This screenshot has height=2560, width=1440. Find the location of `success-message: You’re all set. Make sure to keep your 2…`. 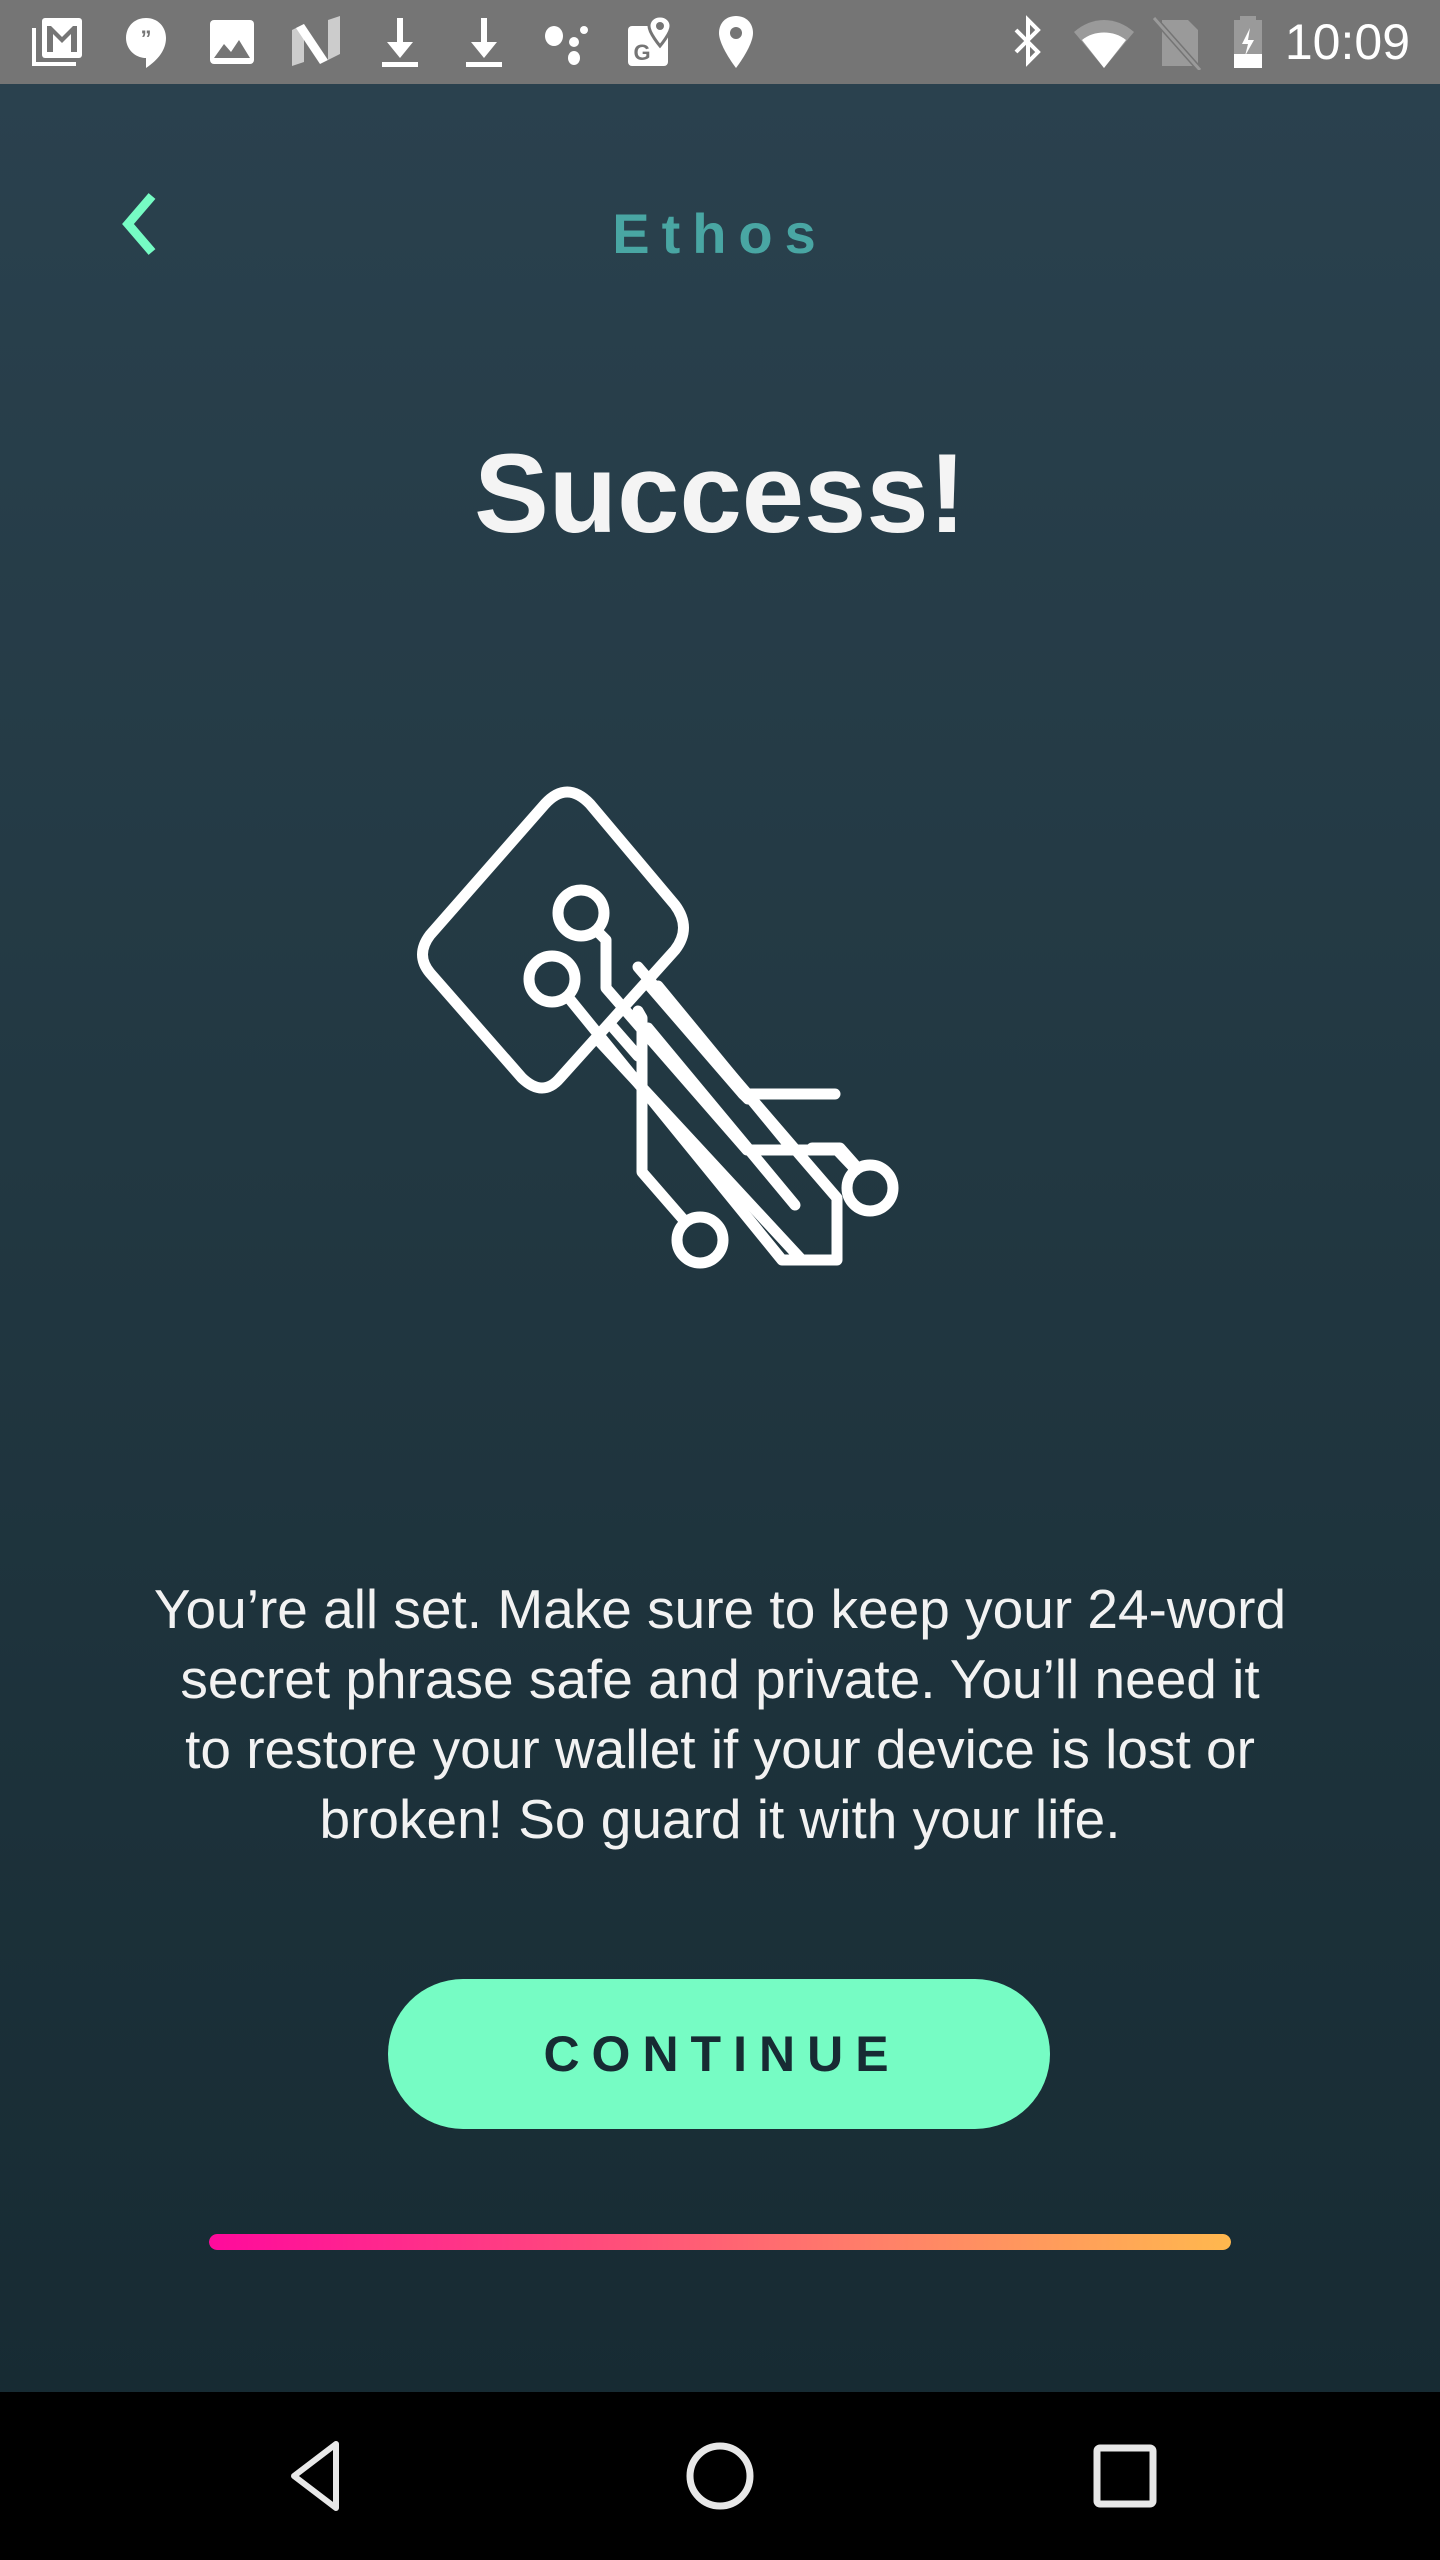

success-message: You’re all set. Make sure to keep your 2… is located at coordinates (720, 1714).